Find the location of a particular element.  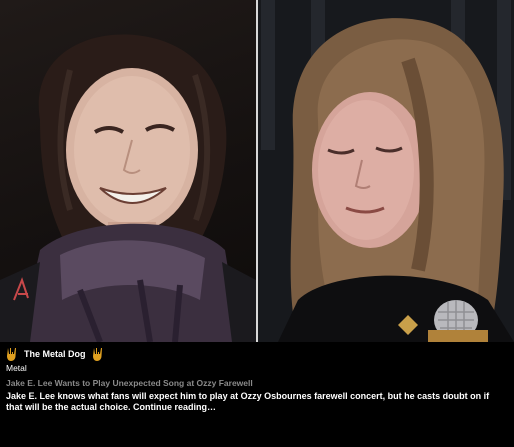

source-row: The Metal Dog is located at coordinates (55, 354).